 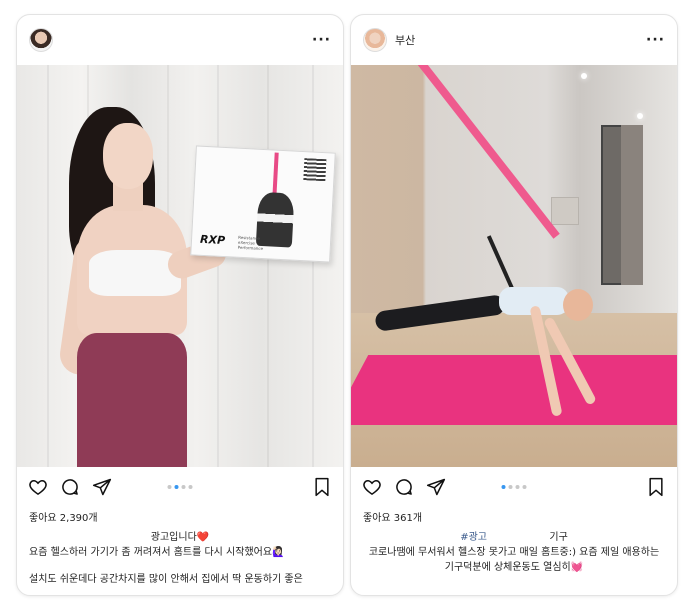 I want to click on qr-code, so click(x=315, y=170).